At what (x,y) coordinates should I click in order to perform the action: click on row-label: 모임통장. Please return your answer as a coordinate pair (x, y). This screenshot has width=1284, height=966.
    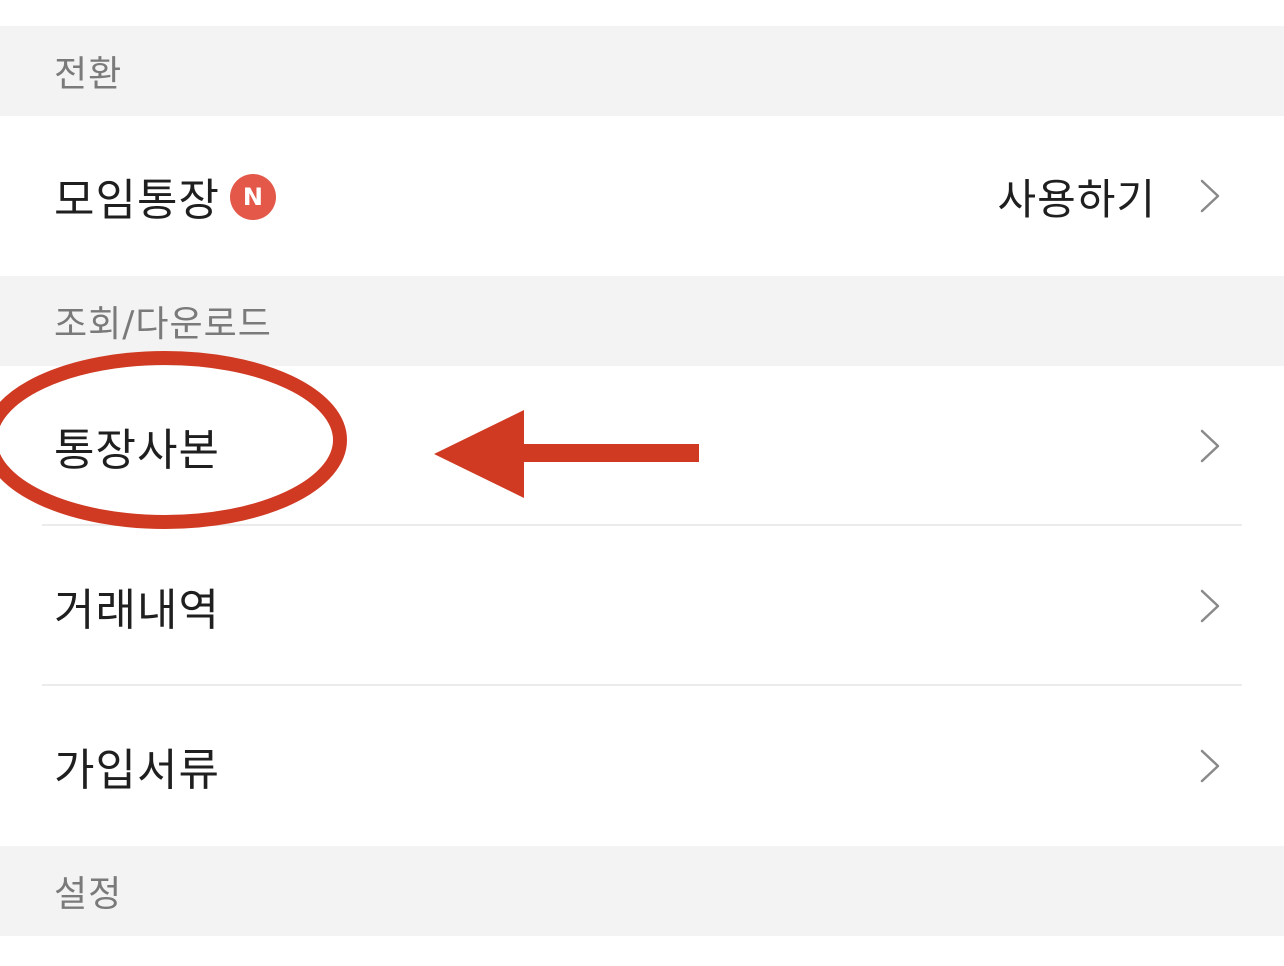
    Looking at the image, I should click on (137, 200).